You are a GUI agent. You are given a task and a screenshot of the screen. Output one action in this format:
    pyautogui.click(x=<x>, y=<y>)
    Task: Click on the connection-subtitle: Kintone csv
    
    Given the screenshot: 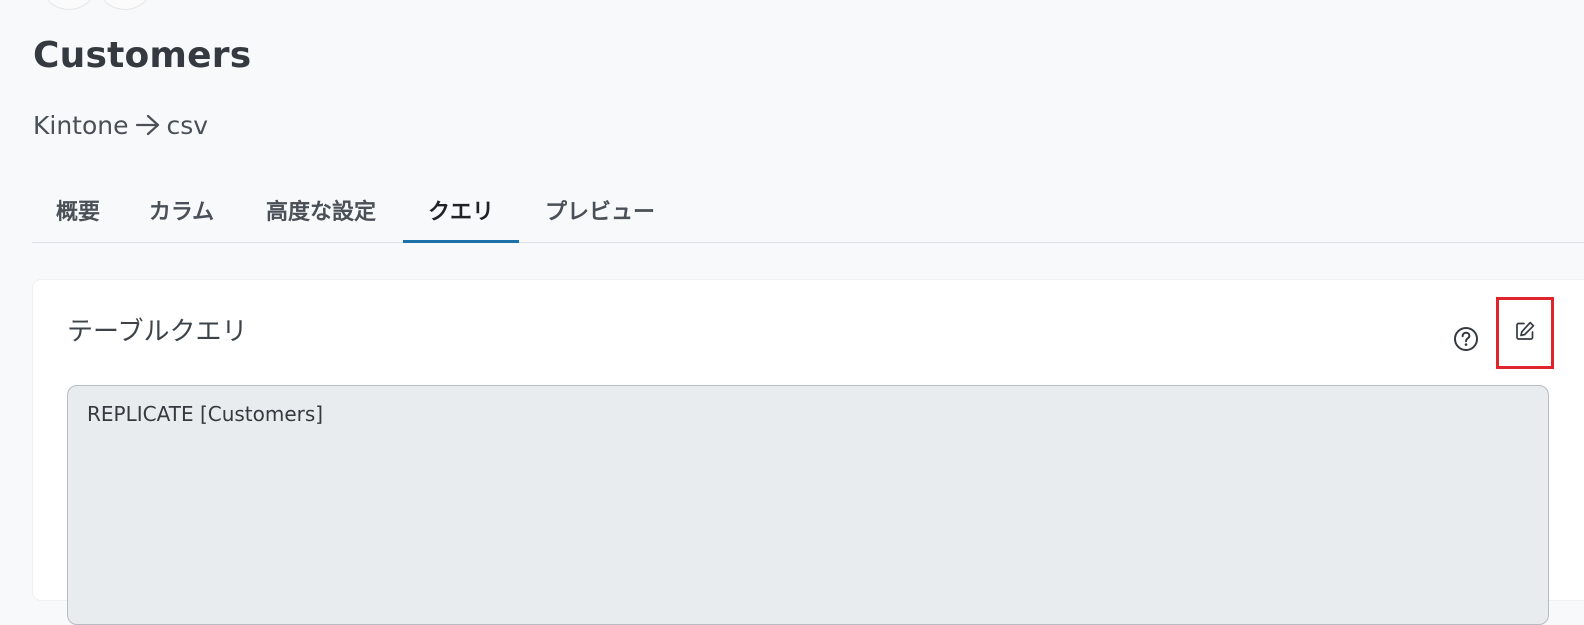 What is the action you would take?
    pyautogui.click(x=120, y=125)
    